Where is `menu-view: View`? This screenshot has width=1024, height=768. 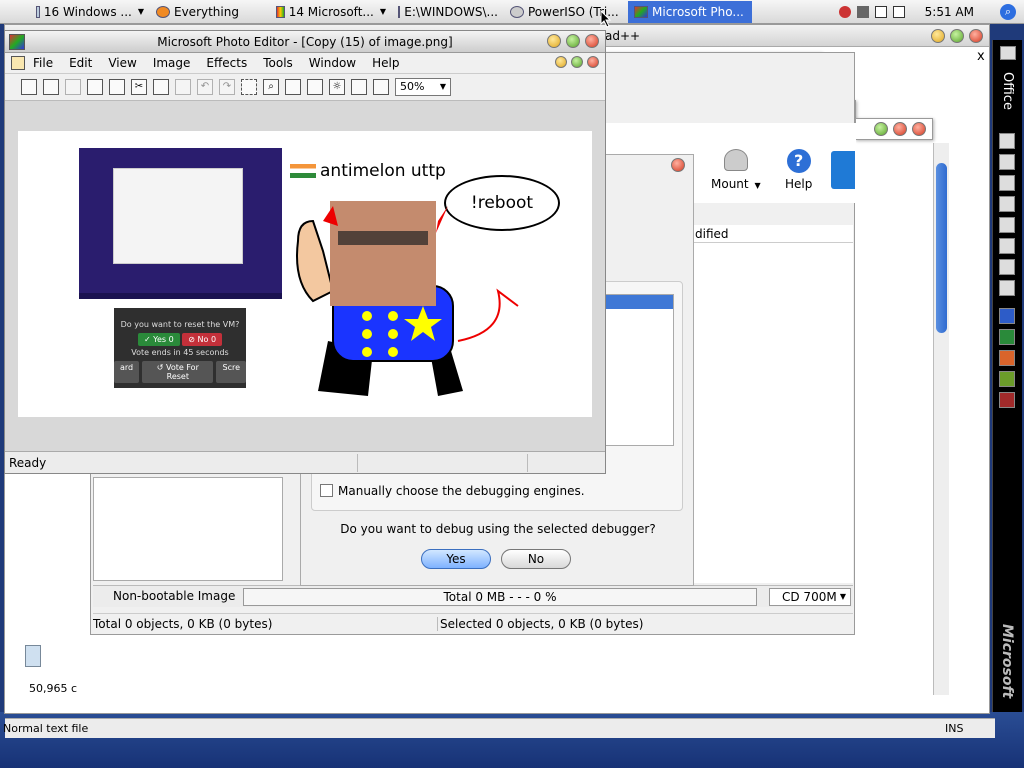 menu-view: View is located at coordinates (122, 63).